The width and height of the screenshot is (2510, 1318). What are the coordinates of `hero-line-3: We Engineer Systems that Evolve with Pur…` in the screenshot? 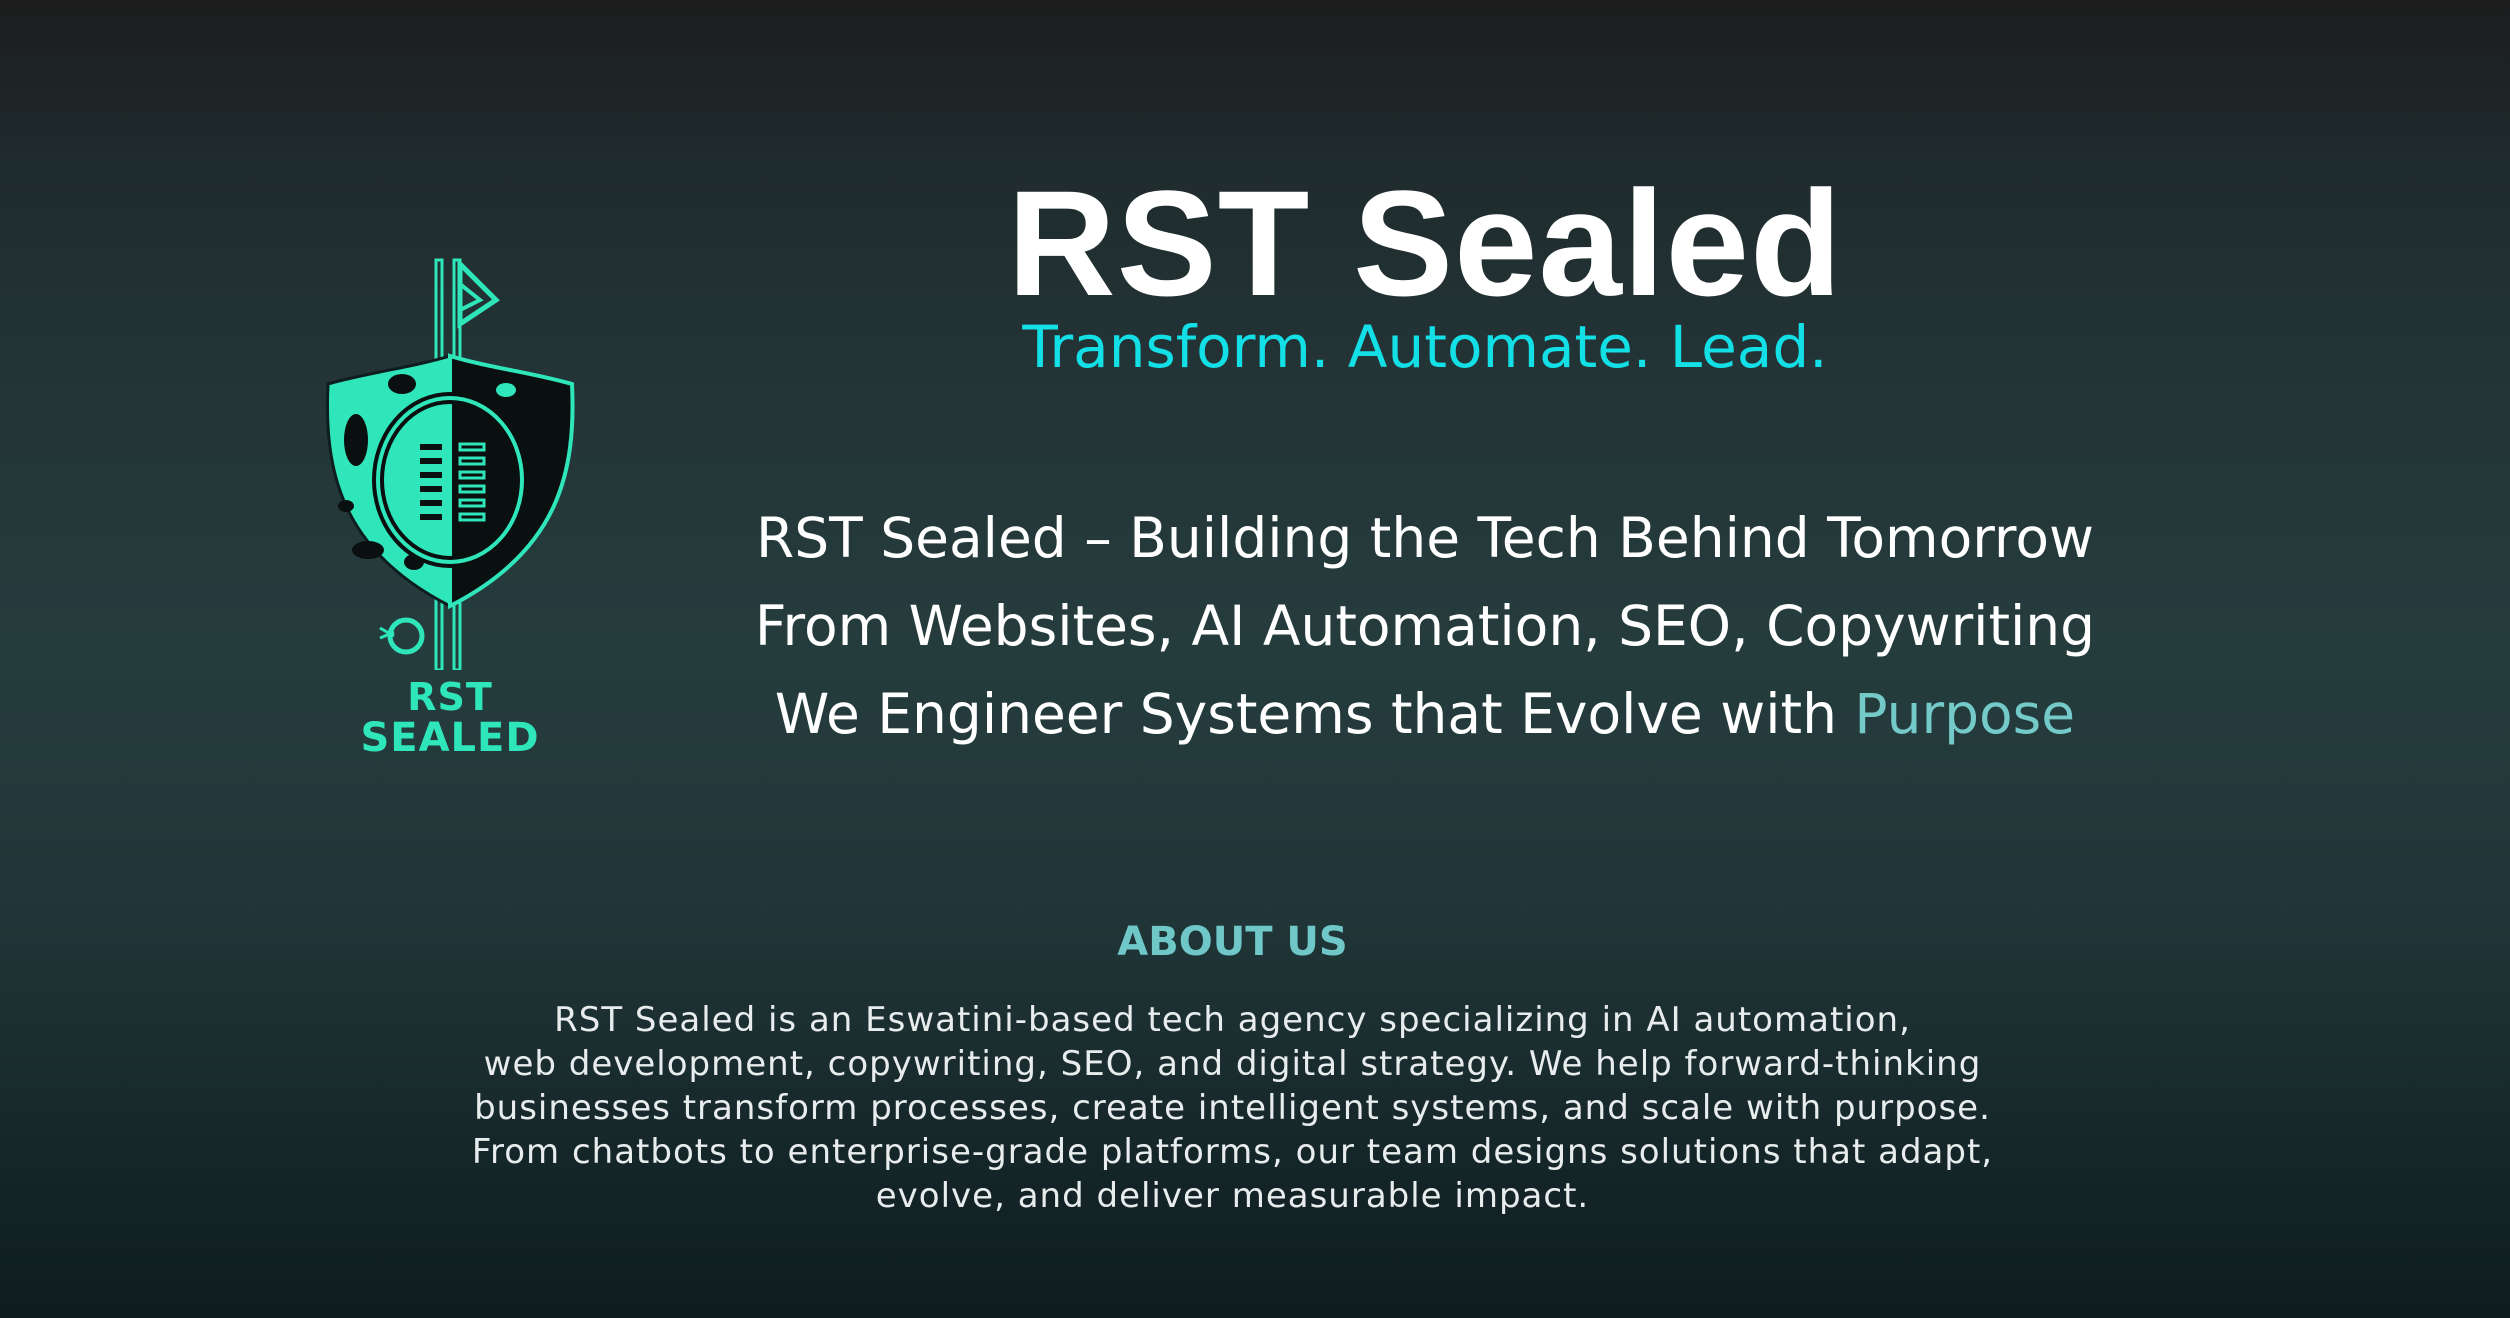 It's located at (1425, 714).